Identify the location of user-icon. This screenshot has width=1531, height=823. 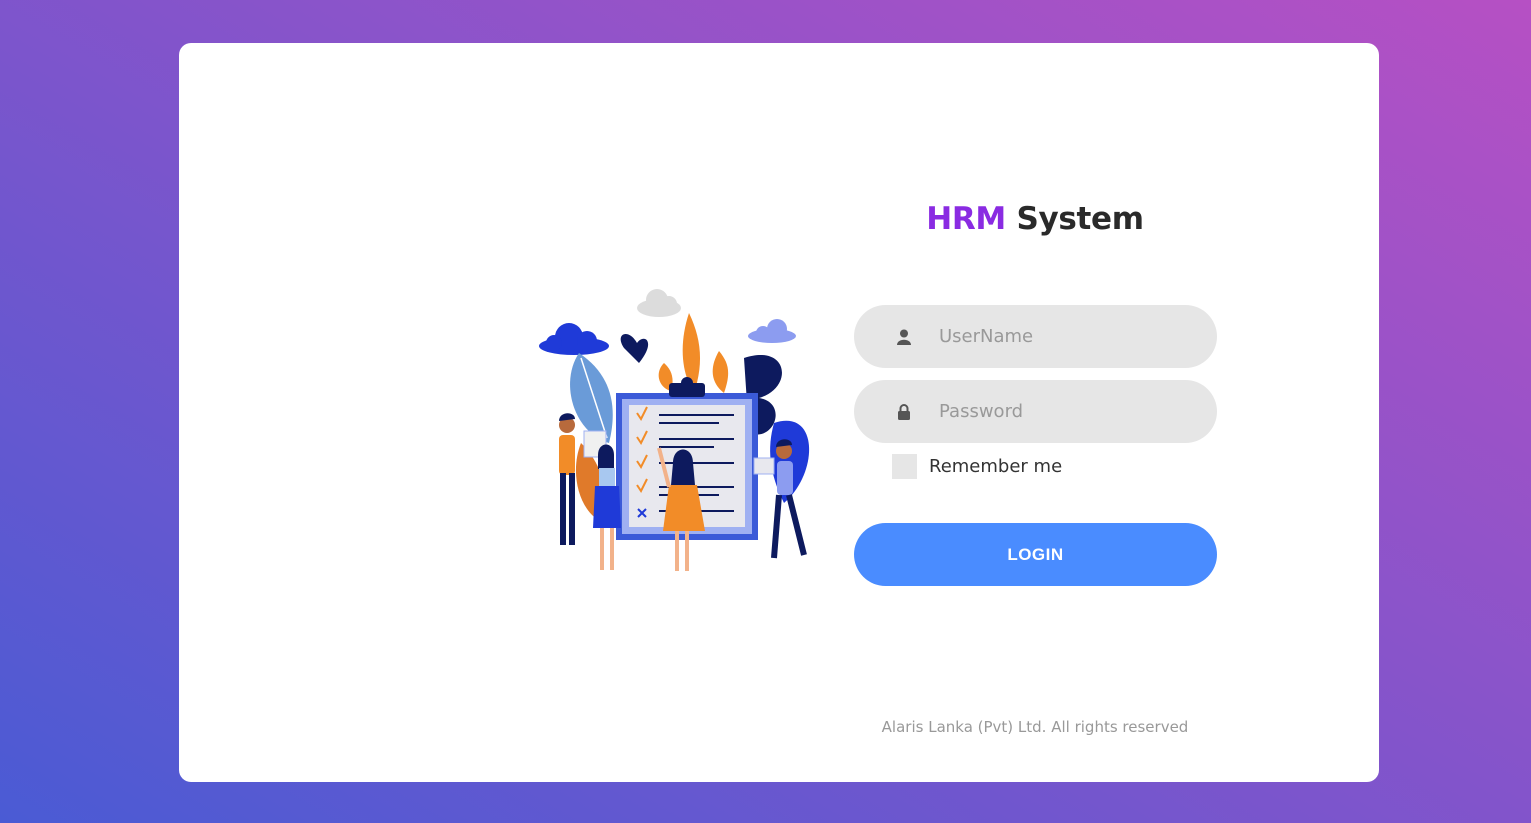
(904, 337).